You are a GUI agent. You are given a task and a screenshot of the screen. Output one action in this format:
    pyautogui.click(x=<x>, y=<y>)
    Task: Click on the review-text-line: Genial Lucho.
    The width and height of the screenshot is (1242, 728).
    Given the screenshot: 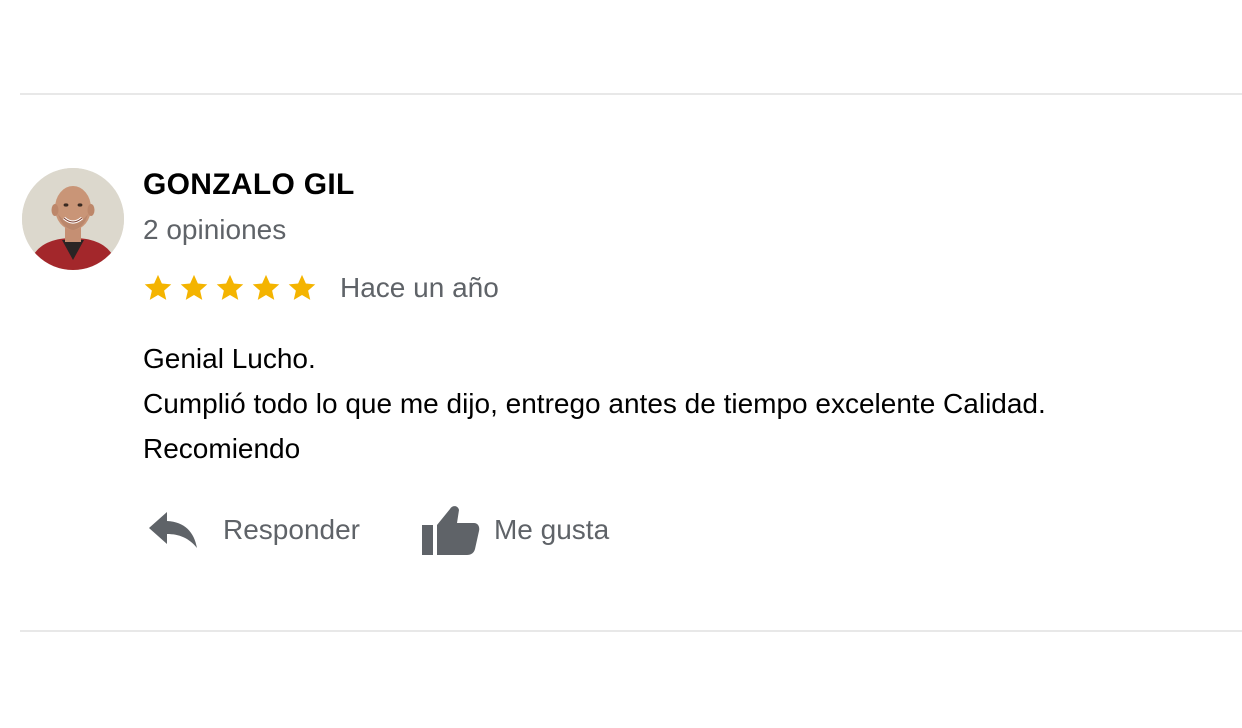 What is the action you would take?
    pyautogui.click(x=229, y=358)
    